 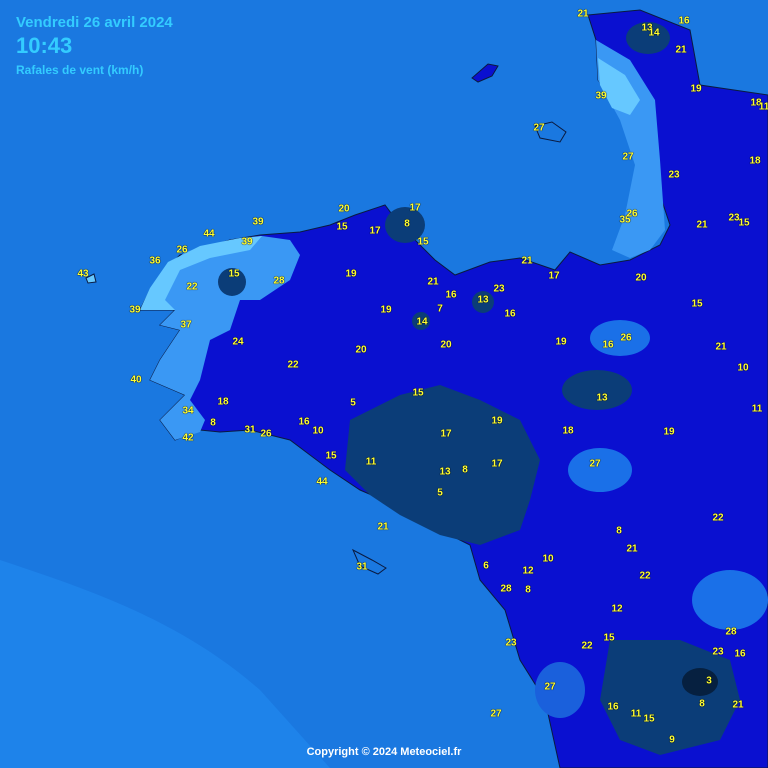 I want to click on station-value: 34, so click(x=188, y=411).